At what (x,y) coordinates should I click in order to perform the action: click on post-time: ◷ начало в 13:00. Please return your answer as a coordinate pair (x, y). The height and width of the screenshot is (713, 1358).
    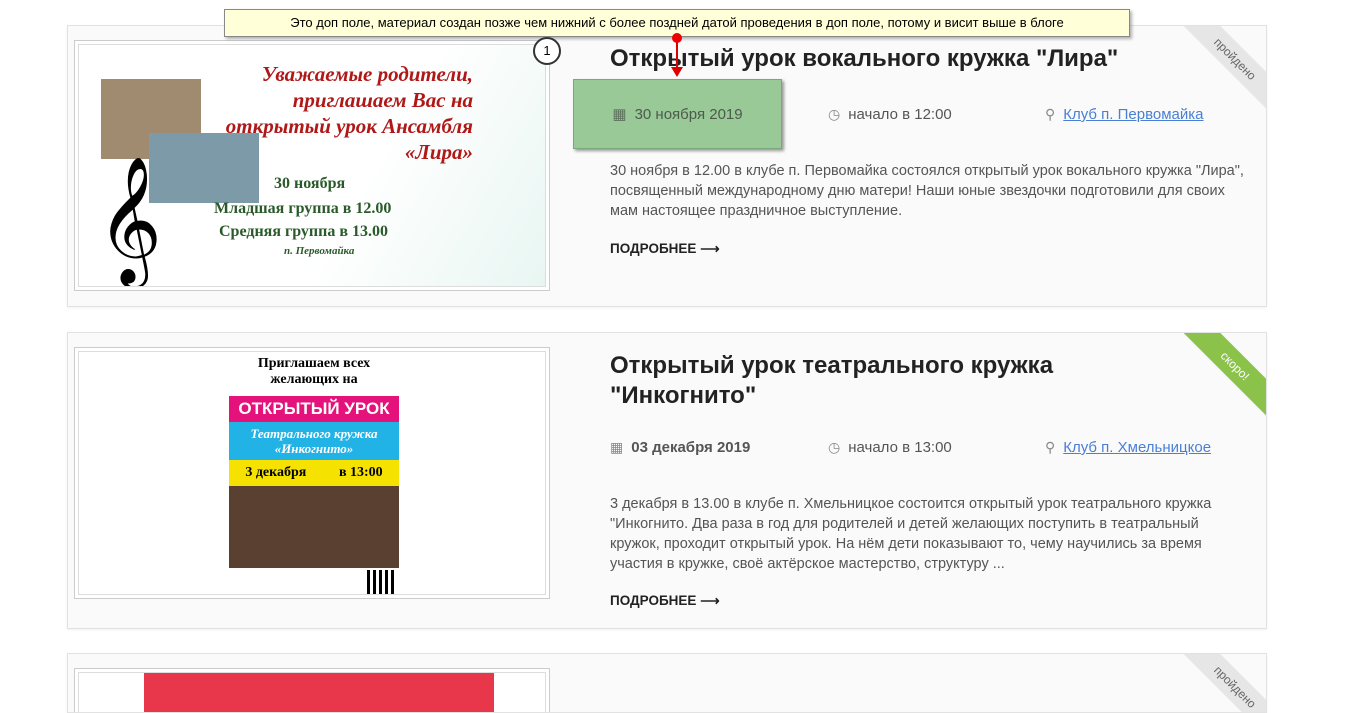
    Looking at the image, I should click on (890, 447).